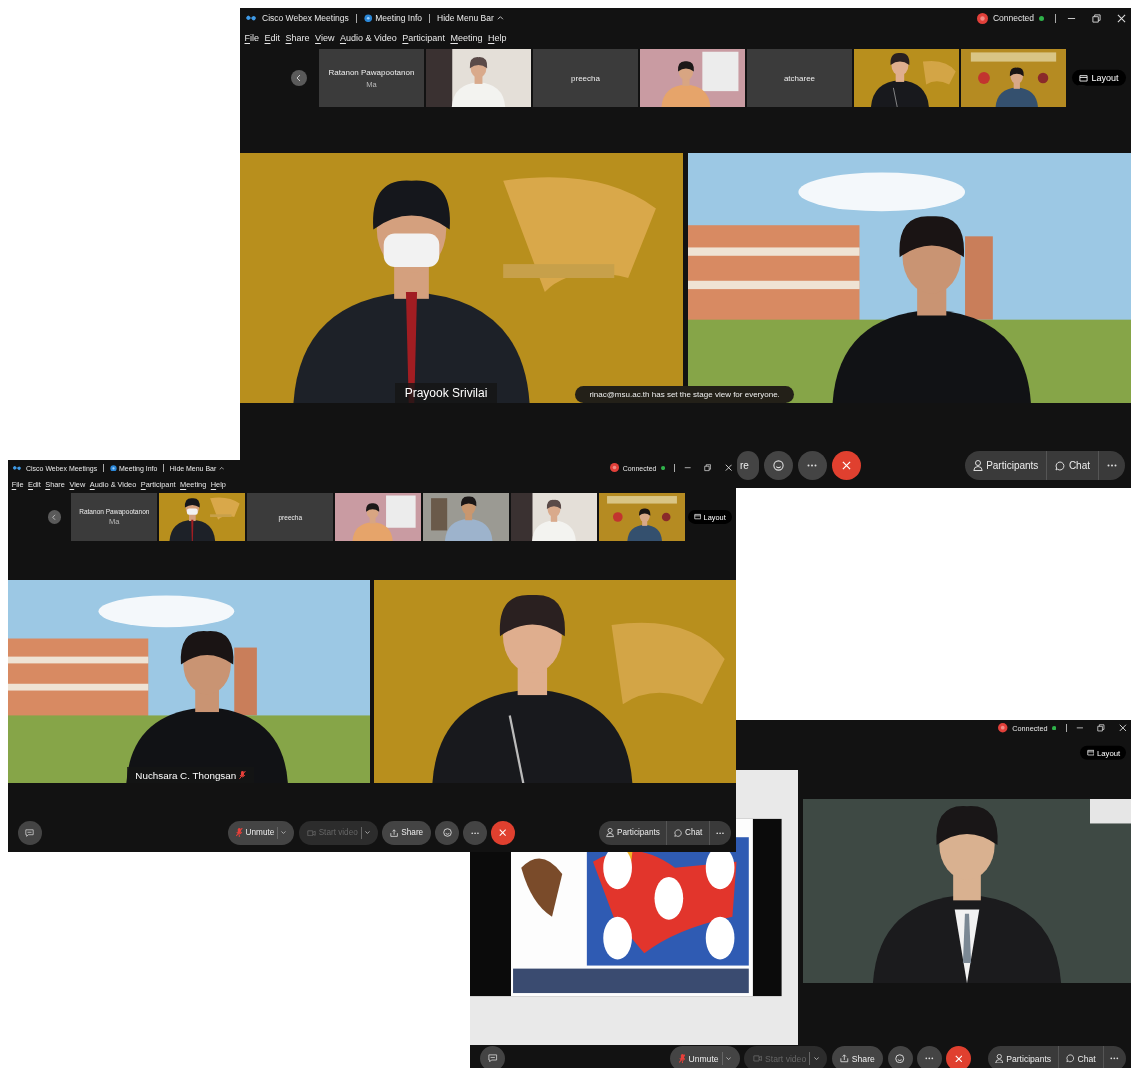 The height and width of the screenshot is (1068, 1131). What do you see at coordinates (325, 38) in the screenshot?
I see `menu-item: View` at bounding box center [325, 38].